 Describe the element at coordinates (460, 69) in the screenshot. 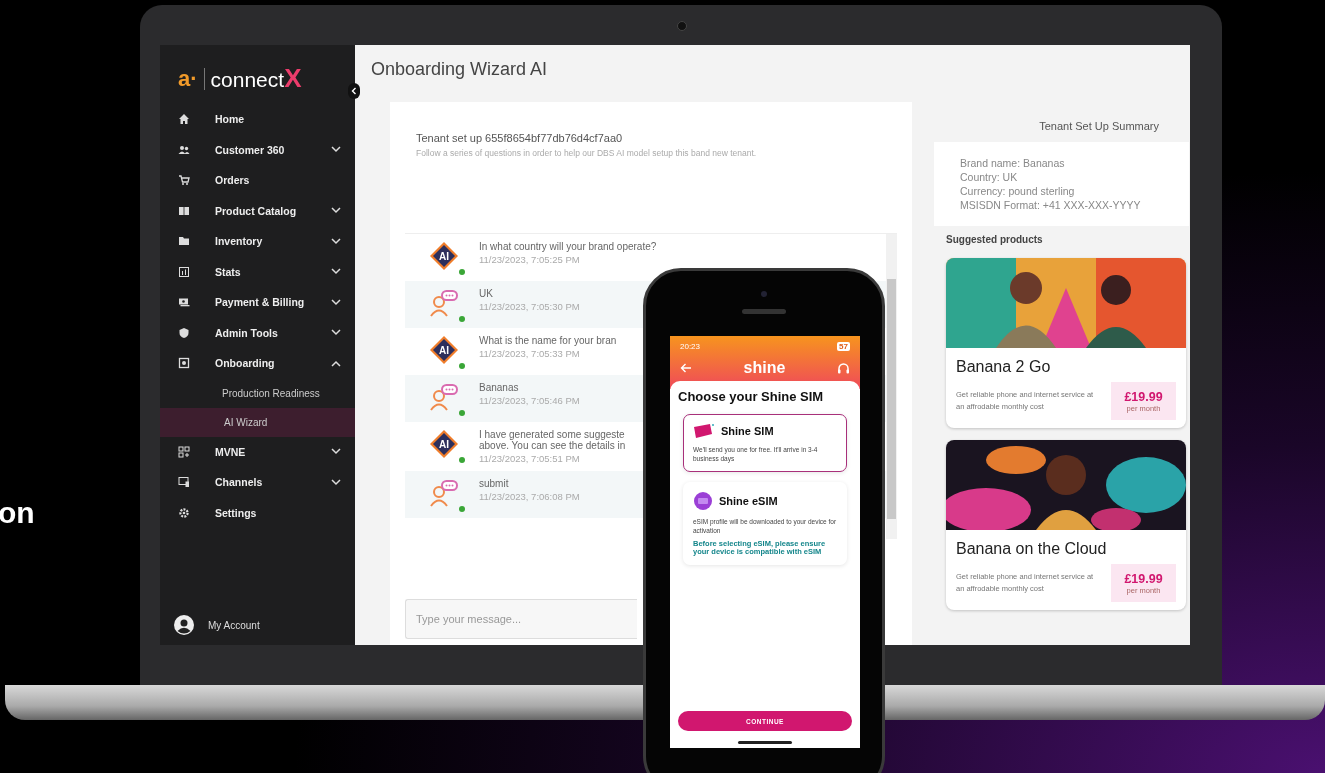

I see `page-title: Onboarding Wizard AI` at that location.